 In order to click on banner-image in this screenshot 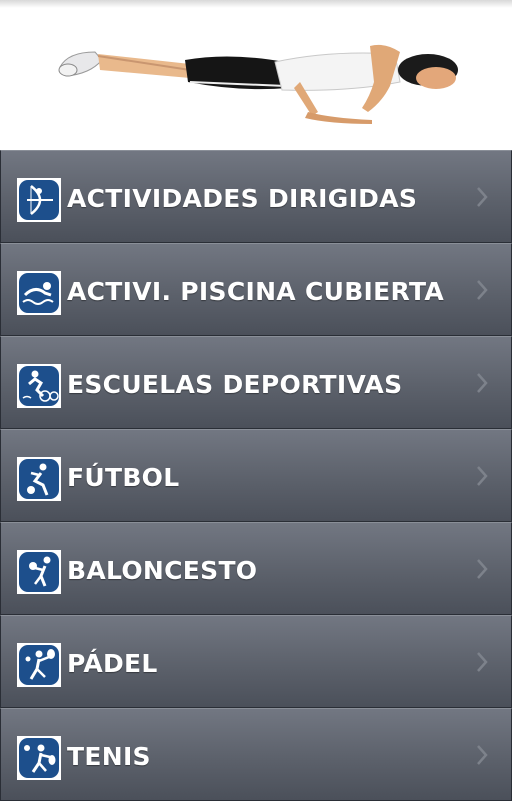, I will do `click(256, 68)`.